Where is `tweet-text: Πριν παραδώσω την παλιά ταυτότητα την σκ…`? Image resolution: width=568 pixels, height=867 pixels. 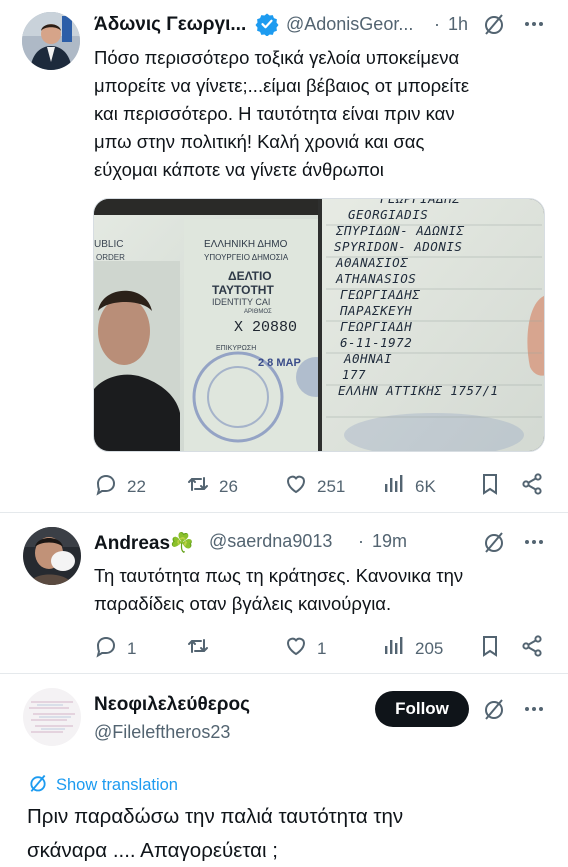
tweet-text: Πριν παραδώσω την παλιά ταυτότητα την σκ… is located at coordinates (292, 833).